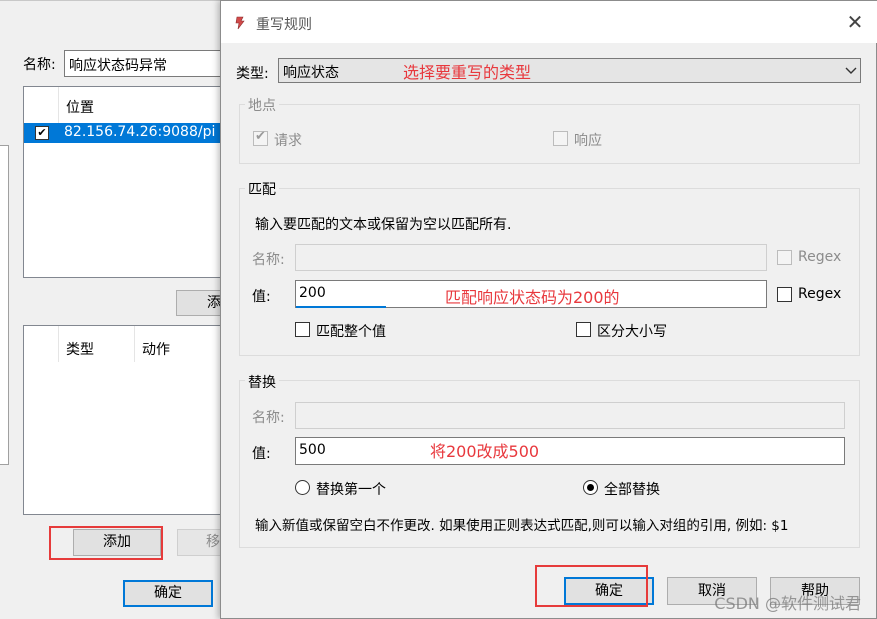  What do you see at coordinates (588, 141) in the screenshot?
I see `response-label: 响应` at bounding box center [588, 141].